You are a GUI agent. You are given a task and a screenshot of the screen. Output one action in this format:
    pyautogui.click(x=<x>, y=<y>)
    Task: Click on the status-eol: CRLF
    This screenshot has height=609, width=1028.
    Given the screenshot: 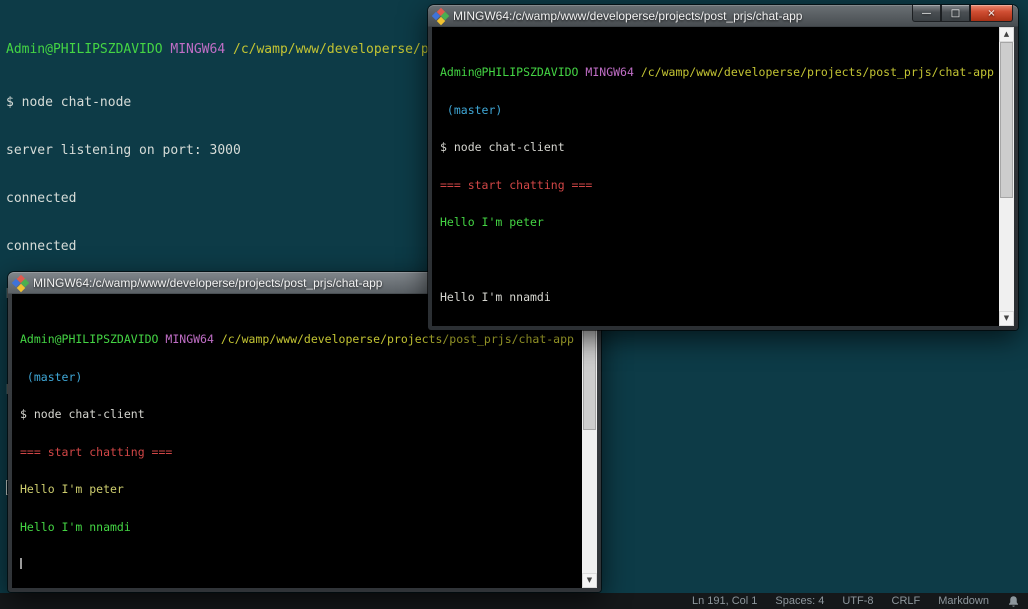 What is the action you would take?
    pyautogui.click(x=906, y=601)
    